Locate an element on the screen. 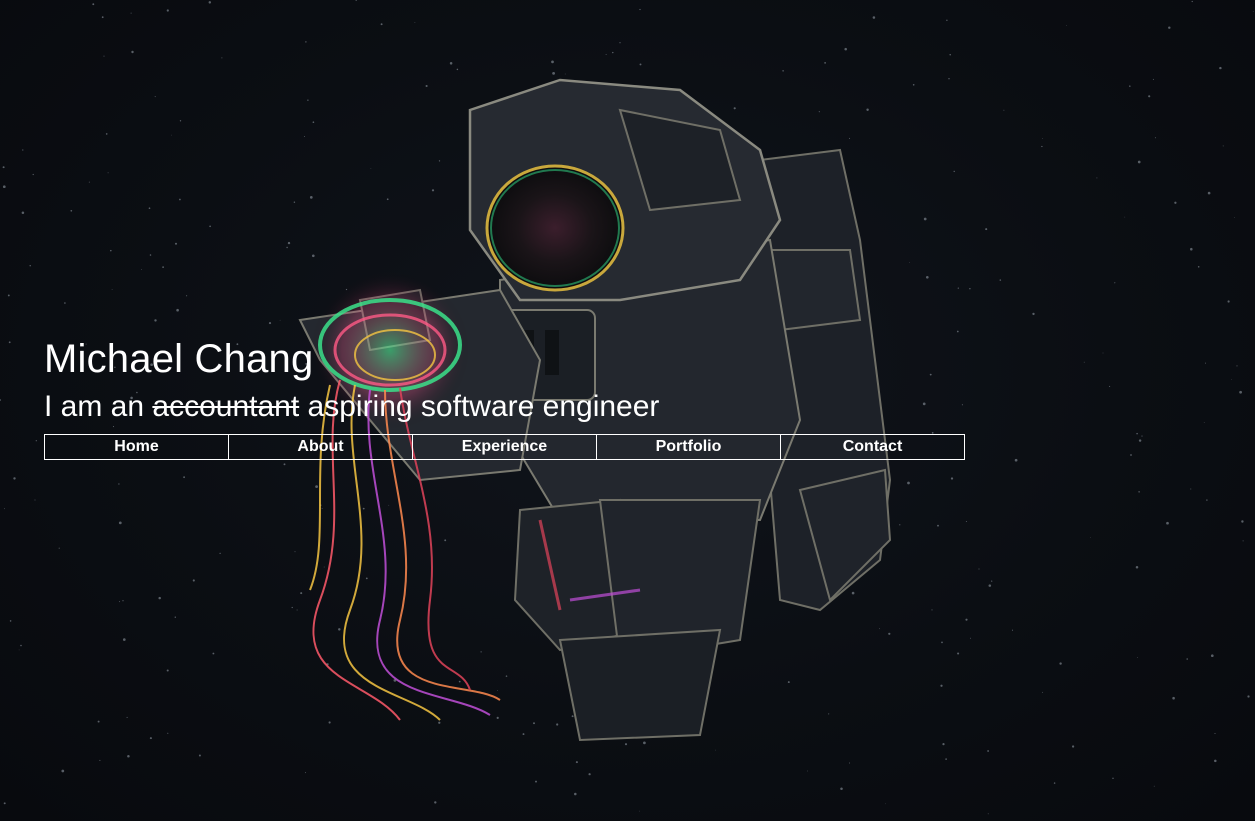  nav-item-home: Home is located at coordinates (136, 447).